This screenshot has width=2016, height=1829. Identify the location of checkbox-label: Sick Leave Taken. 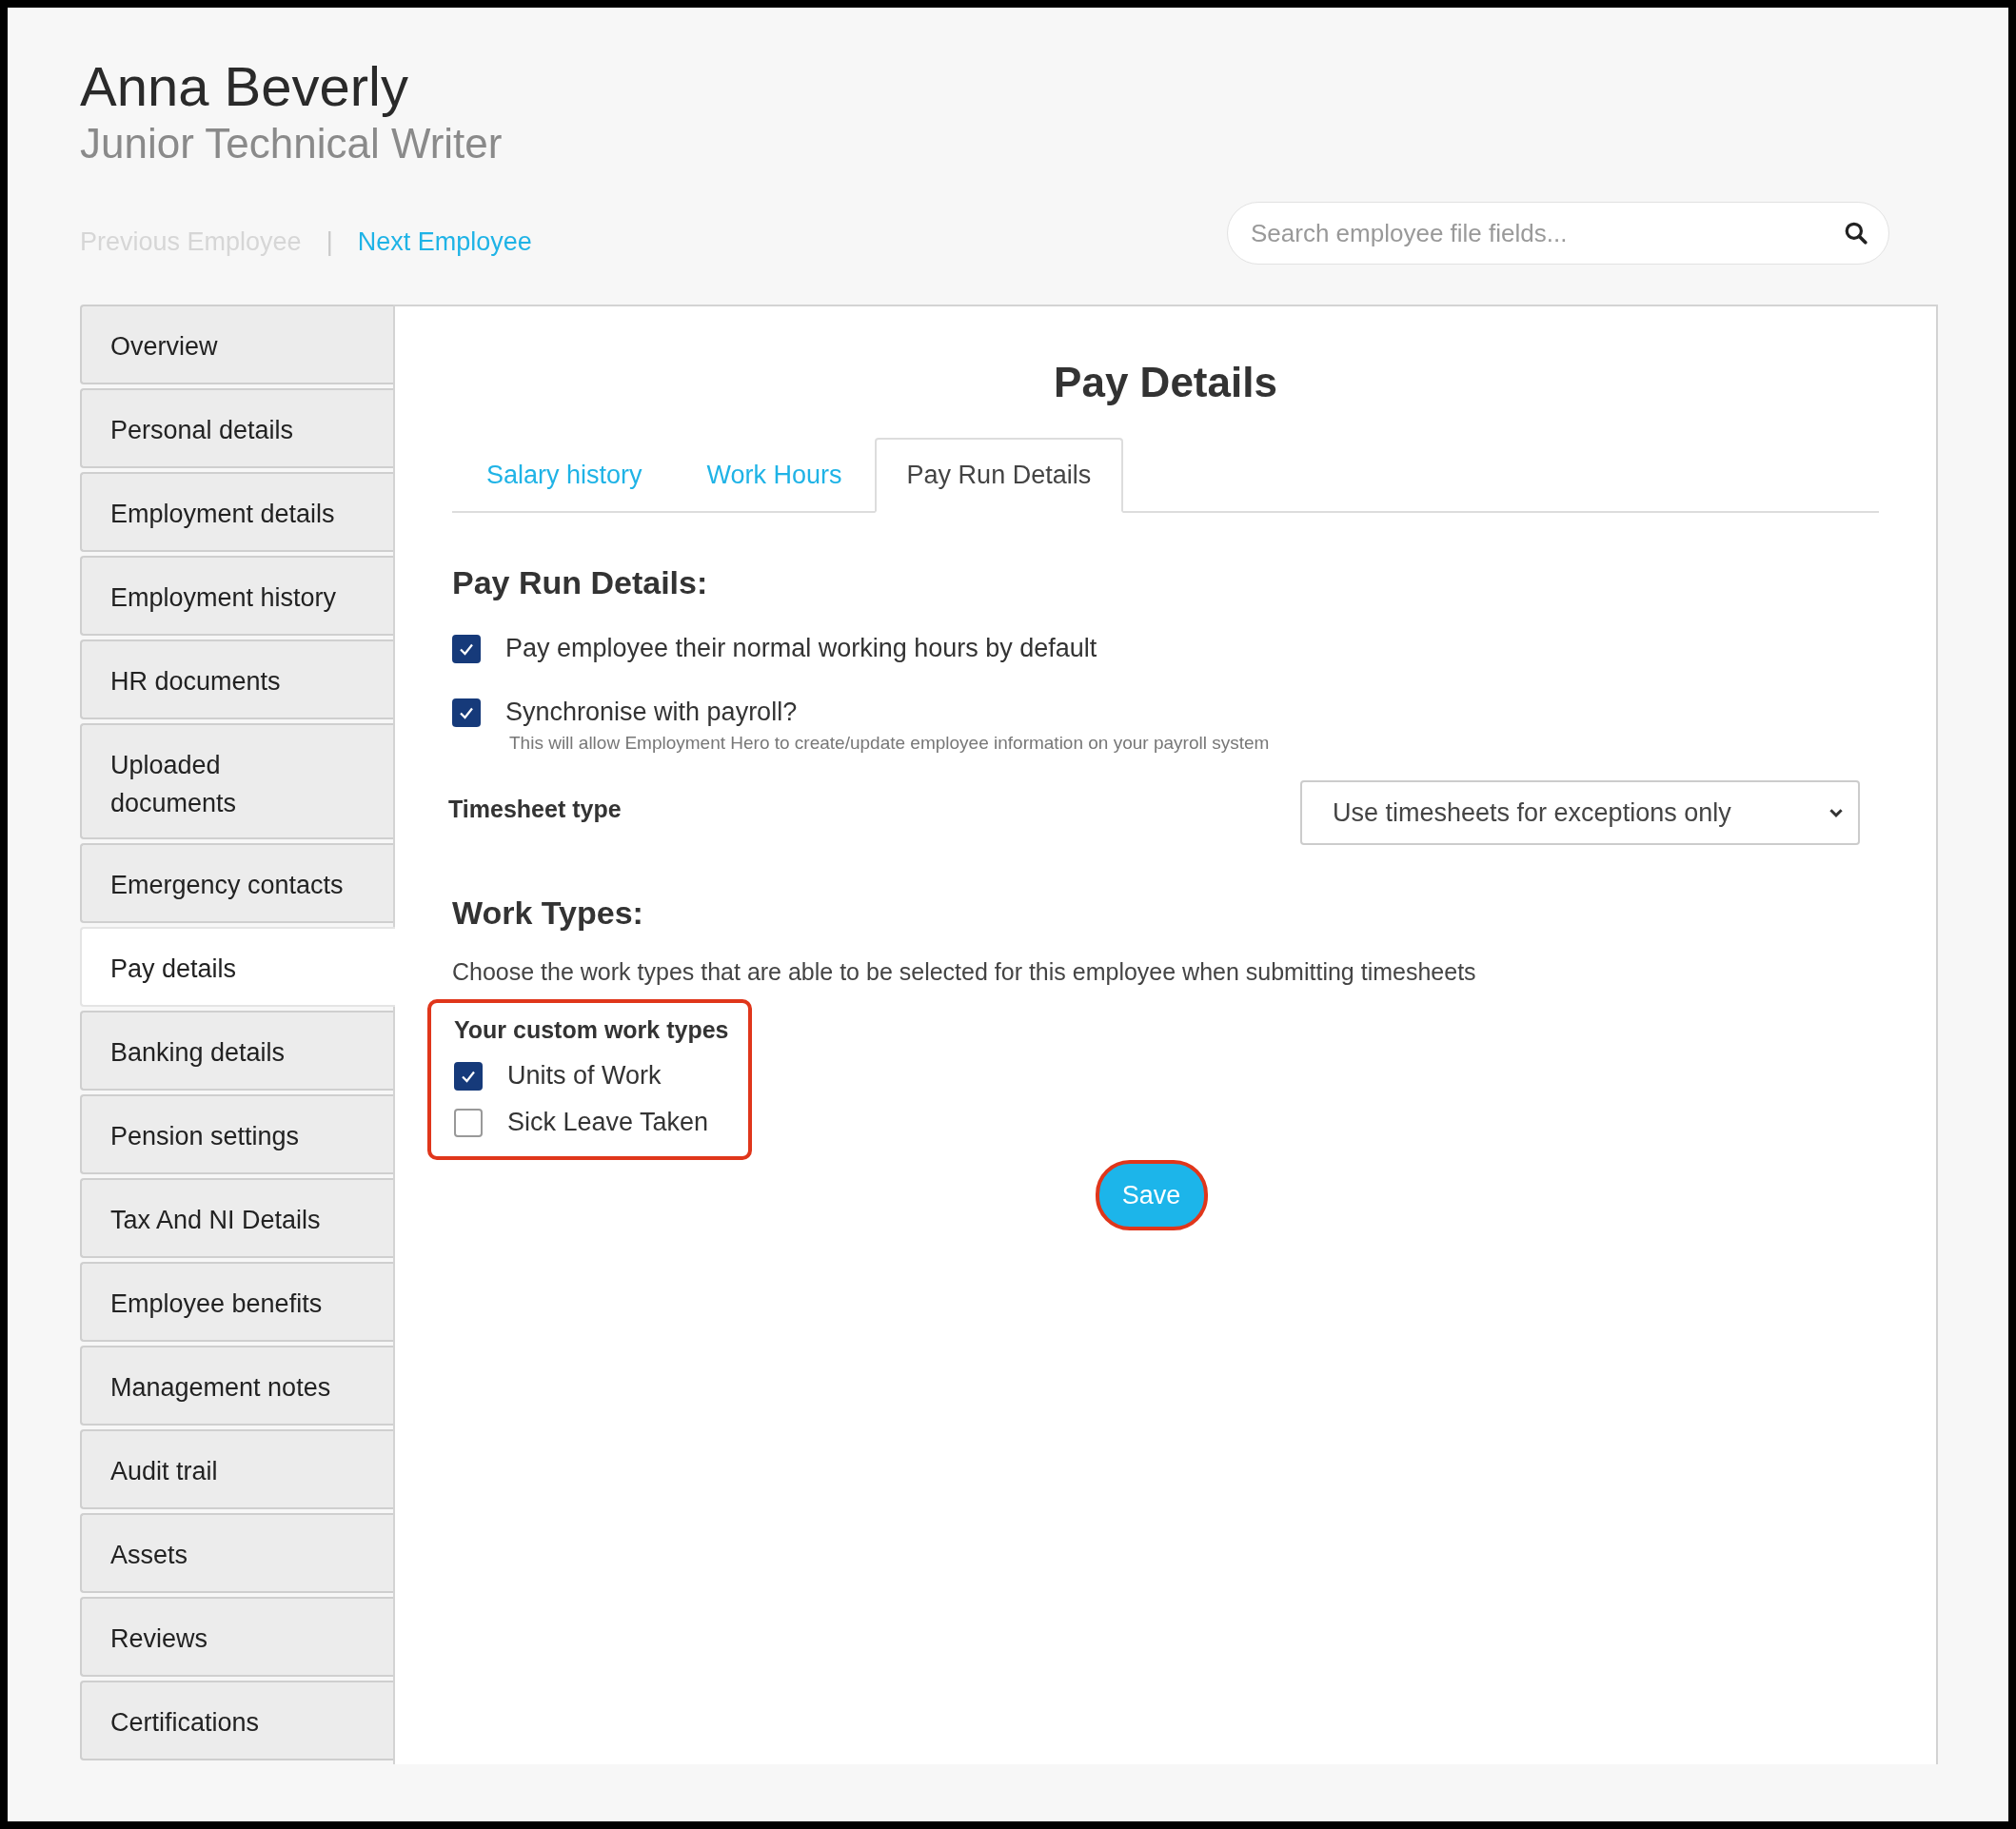
(608, 1123).